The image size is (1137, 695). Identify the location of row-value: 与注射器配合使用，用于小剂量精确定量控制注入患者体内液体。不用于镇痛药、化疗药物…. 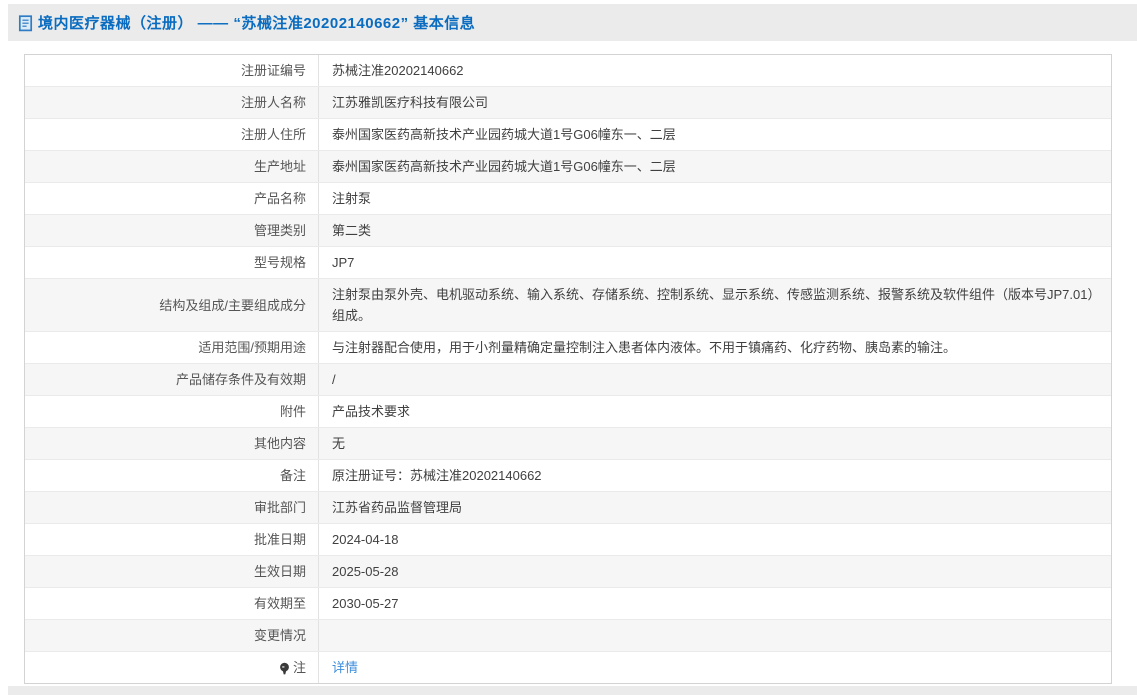
(644, 347).